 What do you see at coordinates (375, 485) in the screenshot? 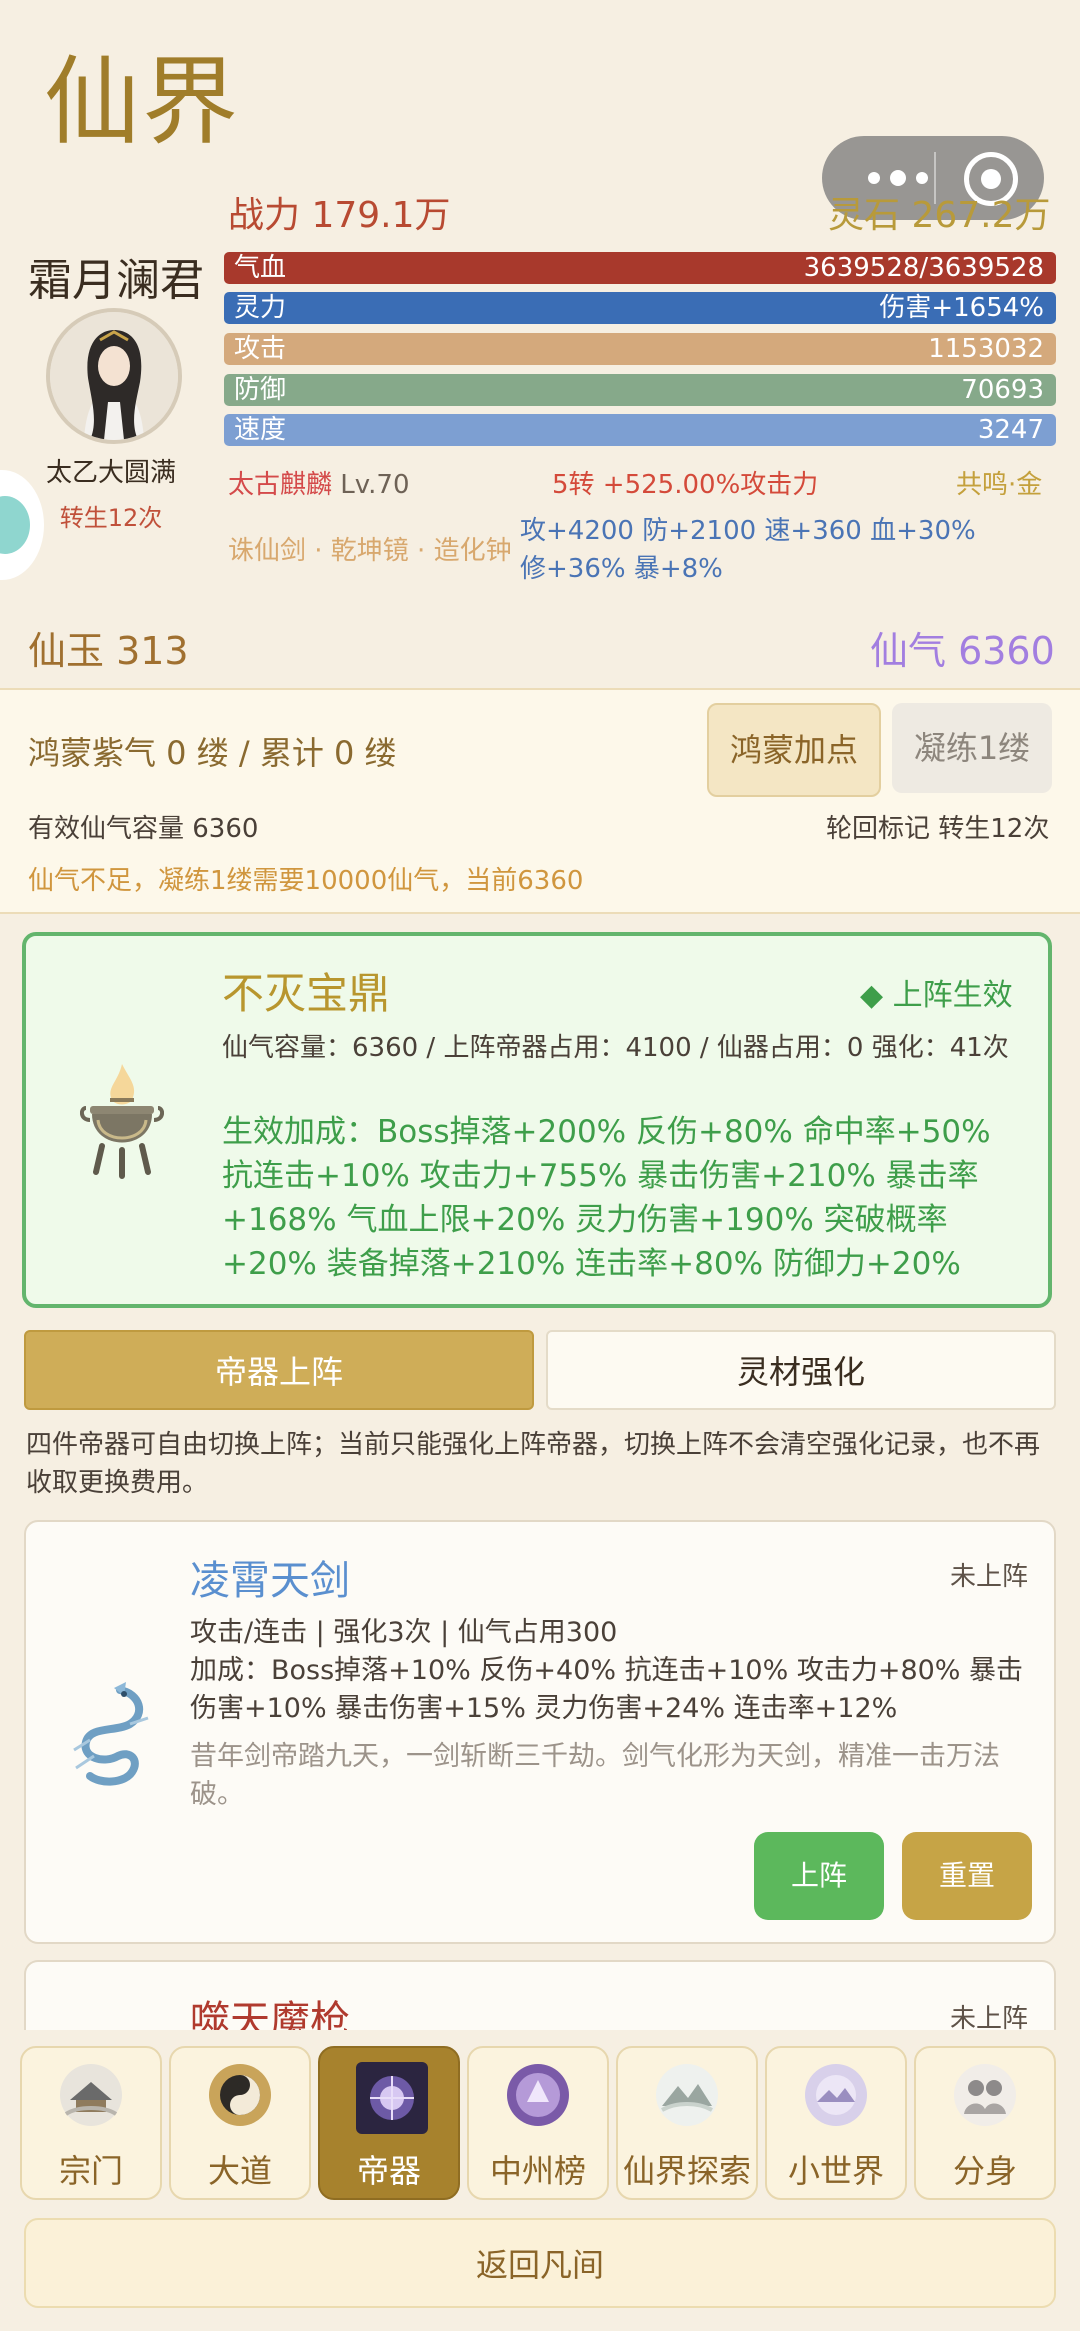
I see `pet-level: Lv.70` at bounding box center [375, 485].